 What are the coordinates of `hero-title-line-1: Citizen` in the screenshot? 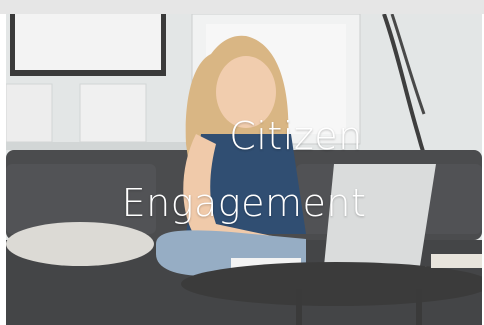 It's located at (296, 136).